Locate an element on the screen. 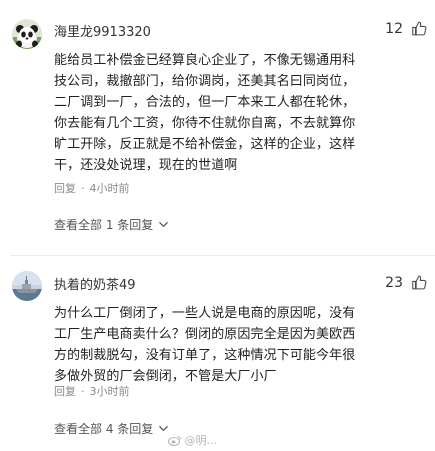 Image resolution: width=435 pixels, height=451 pixels. comment-text-line: 工厂生产电商卖什么？倒闭的原因完全是因为美欧西 is located at coordinates (205, 334).